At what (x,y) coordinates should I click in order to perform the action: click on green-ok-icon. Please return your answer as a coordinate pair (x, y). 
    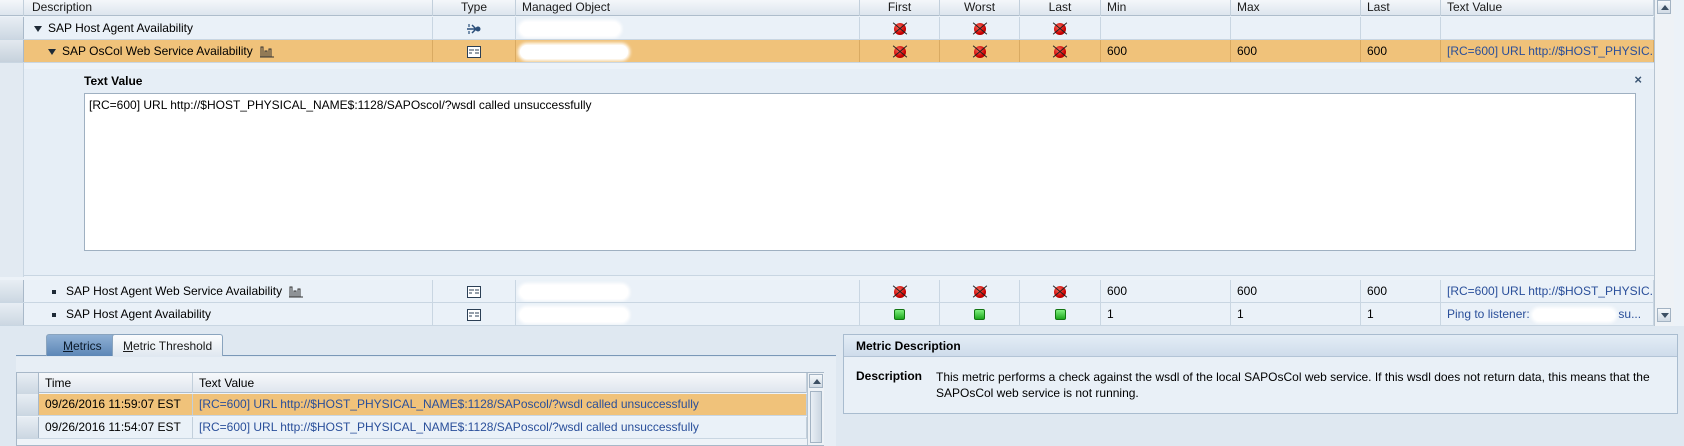
    Looking at the image, I should click on (899, 315).